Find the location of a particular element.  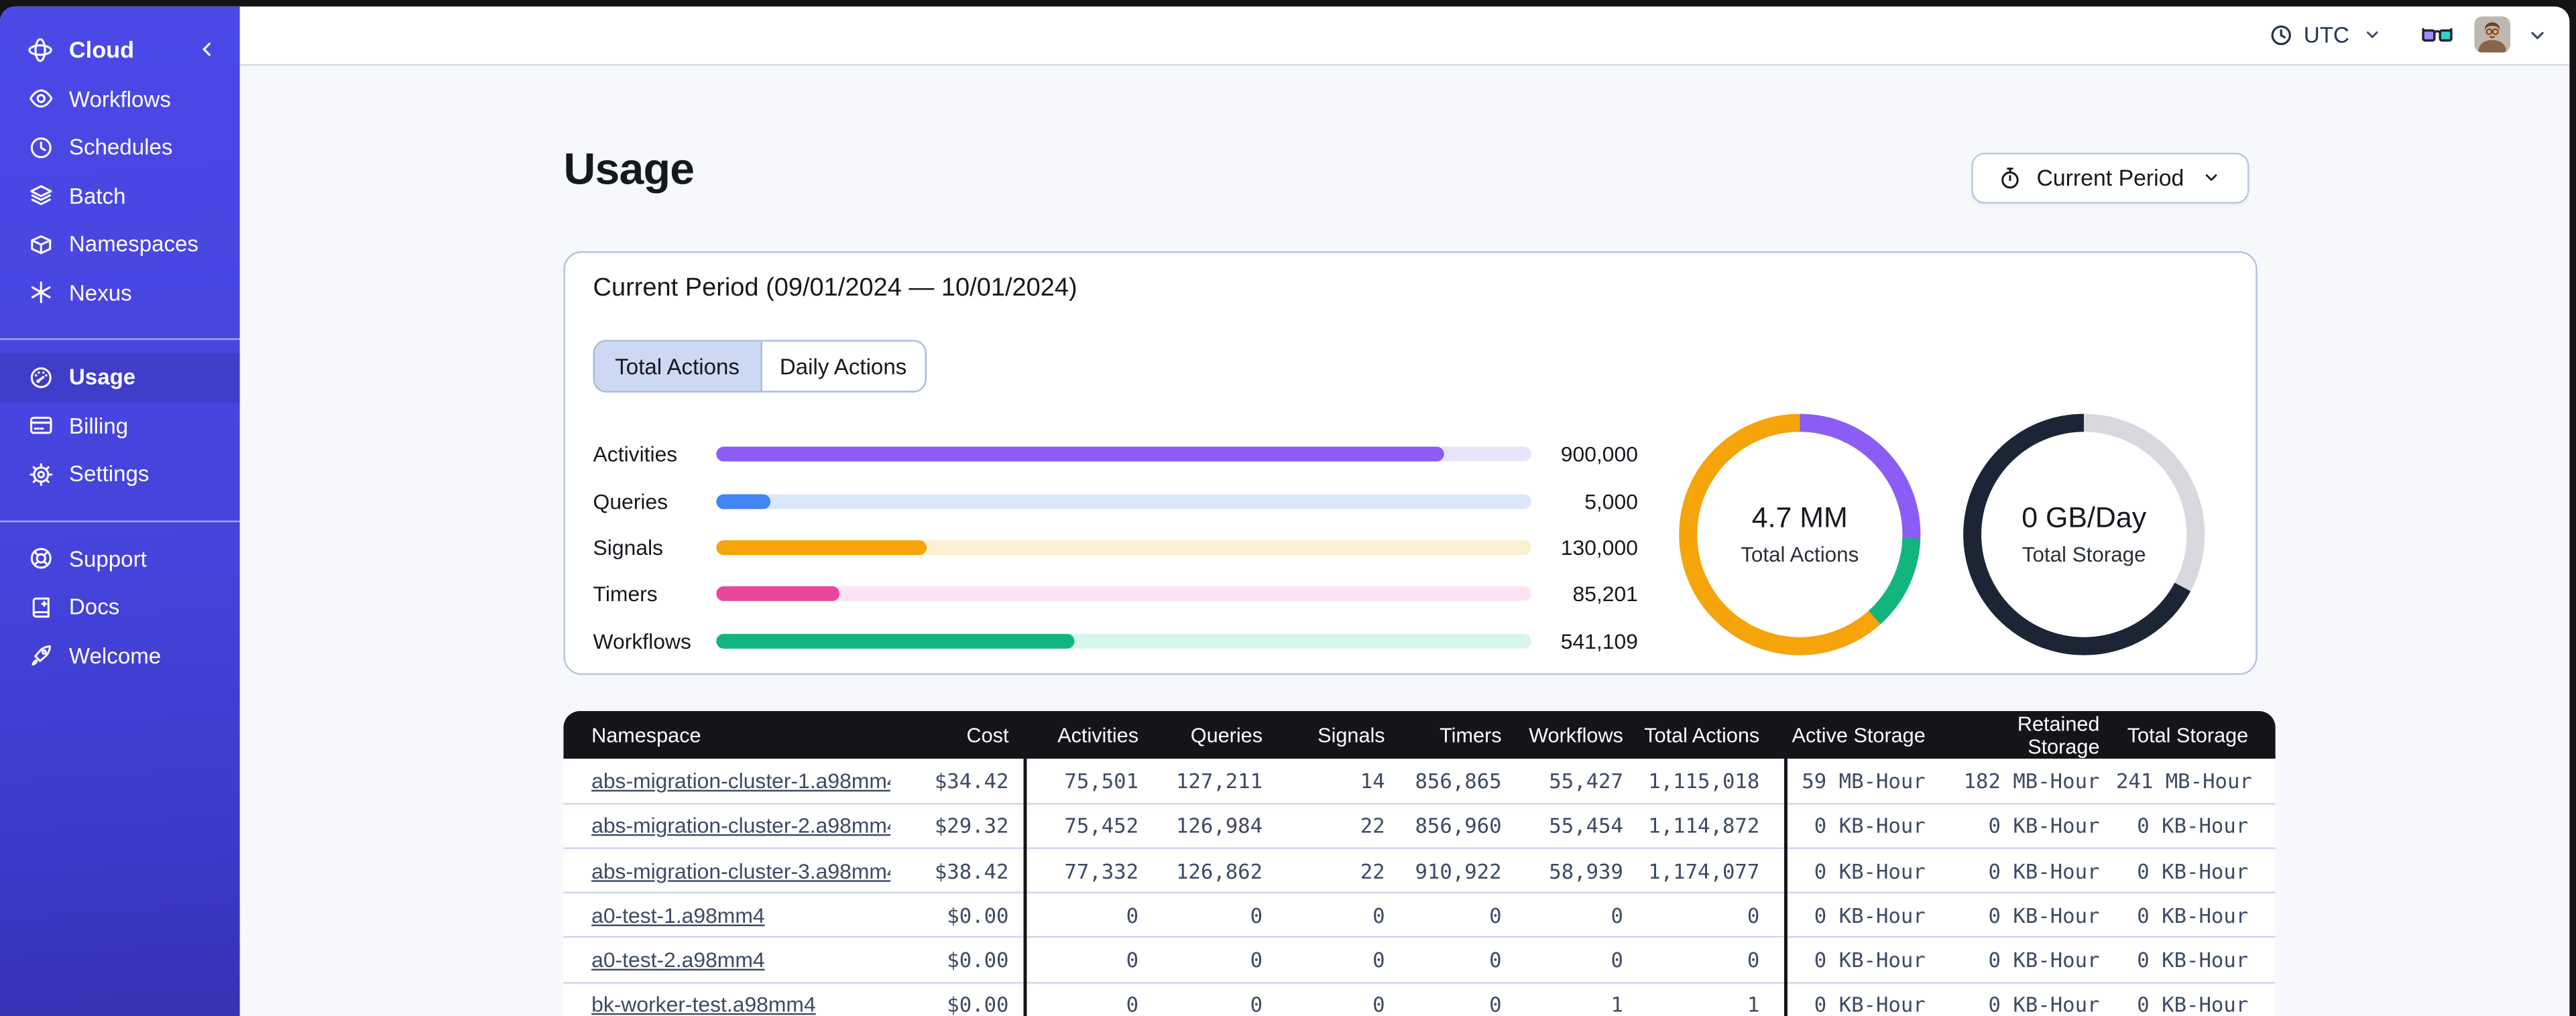

column-header-signals: Signals is located at coordinates (1351, 735).